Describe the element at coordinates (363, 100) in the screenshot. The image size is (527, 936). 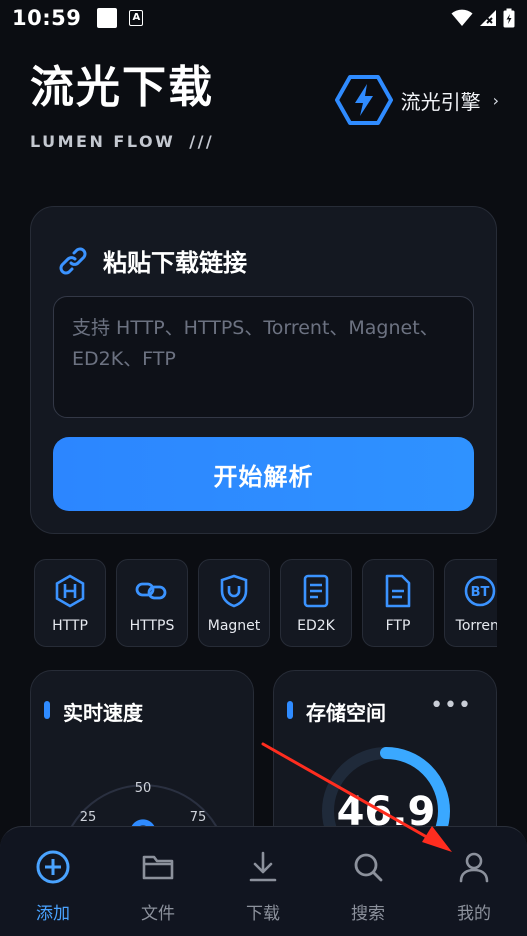
I see `lightning-hex-icon` at that location.